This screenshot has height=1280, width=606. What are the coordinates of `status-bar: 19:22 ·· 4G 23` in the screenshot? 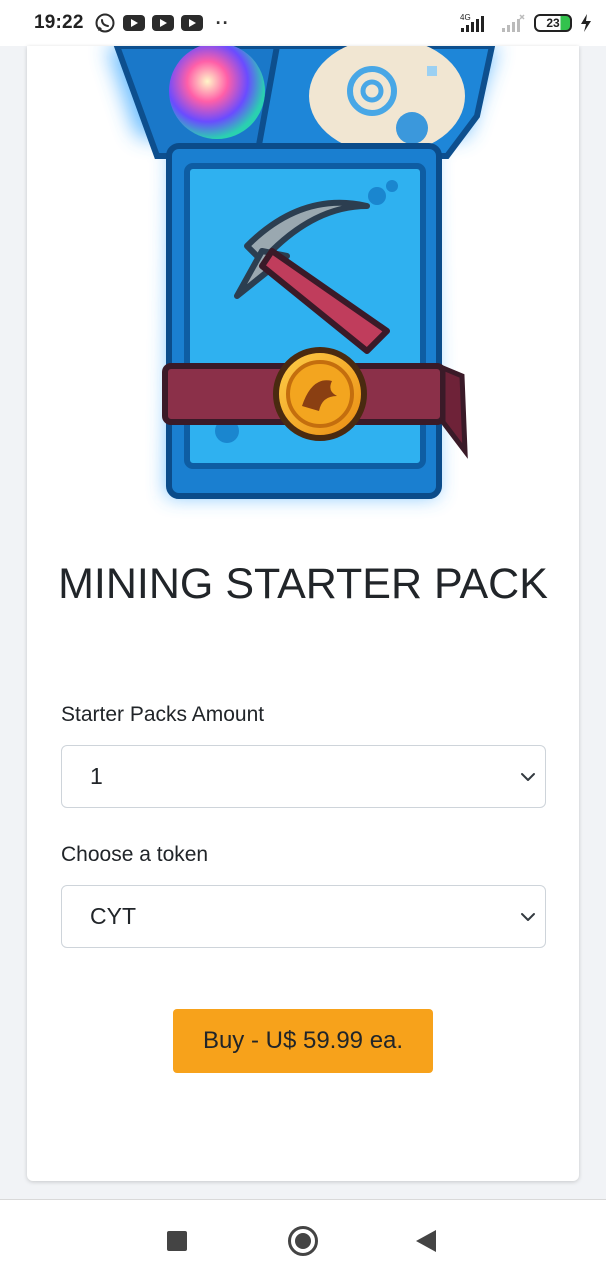 It's located at (303, 23).